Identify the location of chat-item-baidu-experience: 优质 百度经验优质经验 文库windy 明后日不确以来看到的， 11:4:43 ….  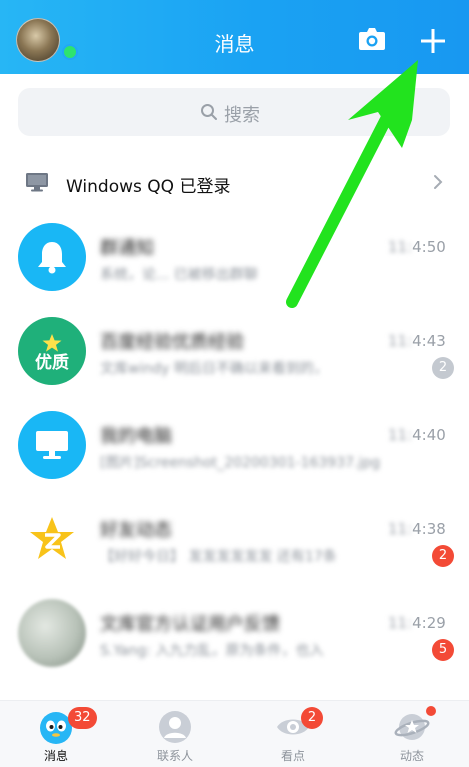
(234, 351).